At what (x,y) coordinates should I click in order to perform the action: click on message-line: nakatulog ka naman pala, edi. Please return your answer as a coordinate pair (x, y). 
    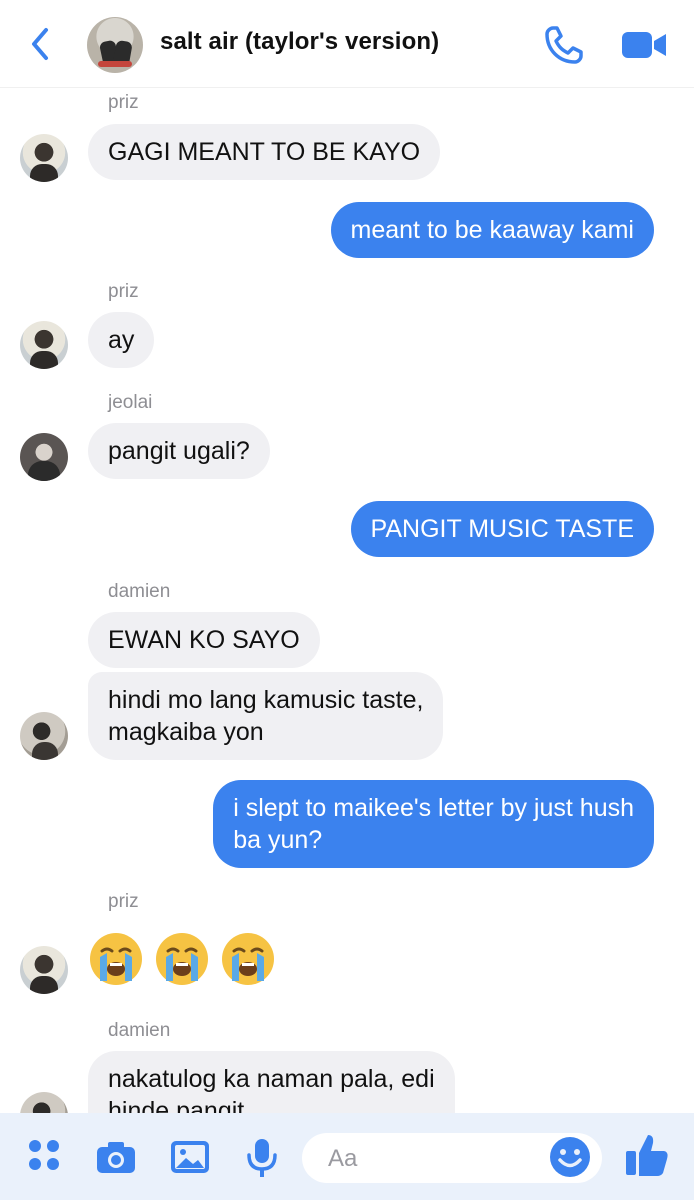
    Looking at the image, I should click on (271, 1079).